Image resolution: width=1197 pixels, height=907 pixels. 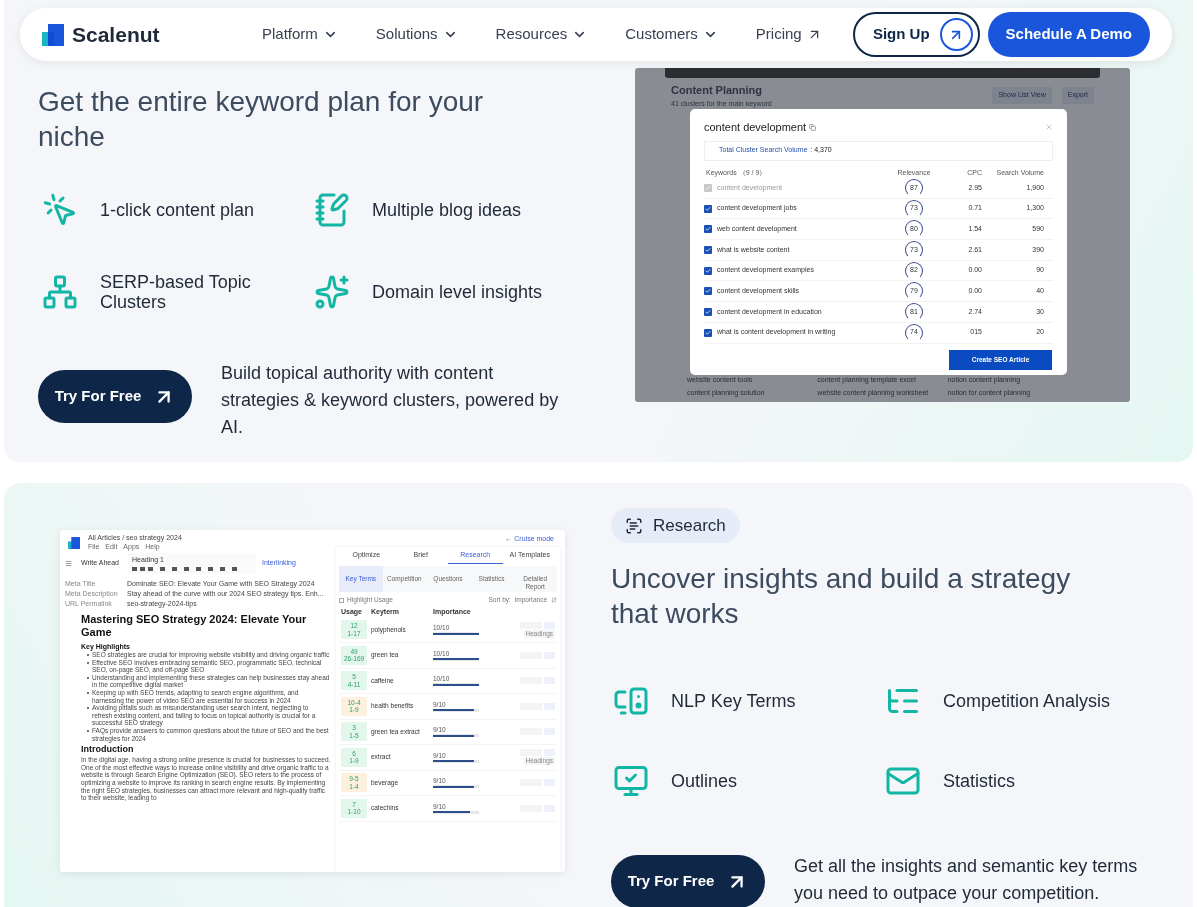 What do you see at coordinates (813, 127) in the screenshot?
I see `copy-icon` at bounding box center [813, 127].